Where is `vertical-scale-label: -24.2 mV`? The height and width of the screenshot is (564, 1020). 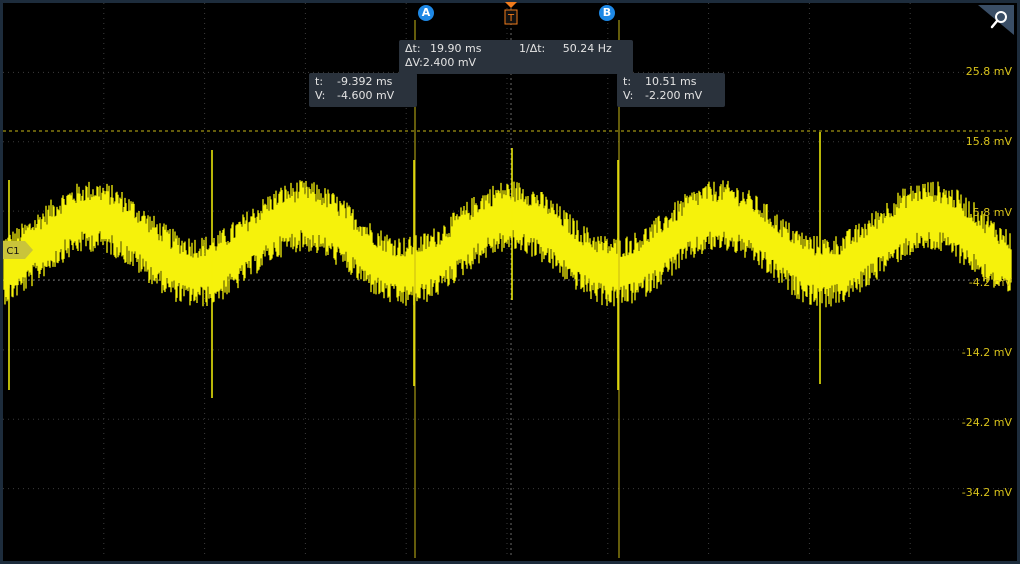
vertical-scale-label: -24.2 mV is located at coordinates (986, 422).